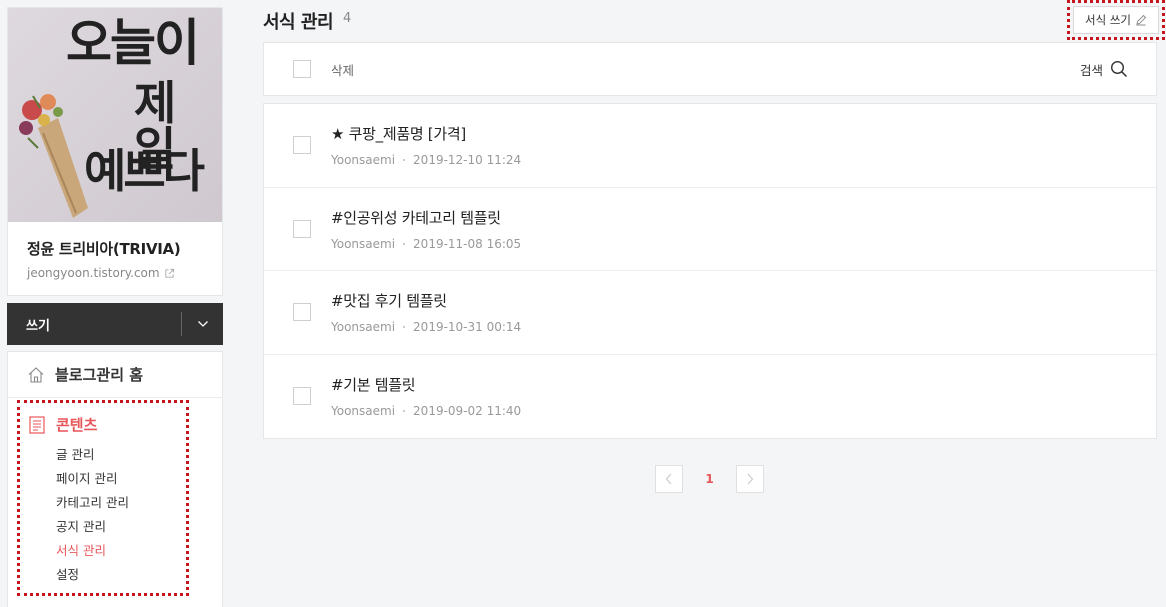  What do you see at coordinates (426, 396) in the screenshot?
I see `item-body: #기본 템플릿 Yoonsaemi 2019-09-02 11:40` at bounding box center [426, 396].